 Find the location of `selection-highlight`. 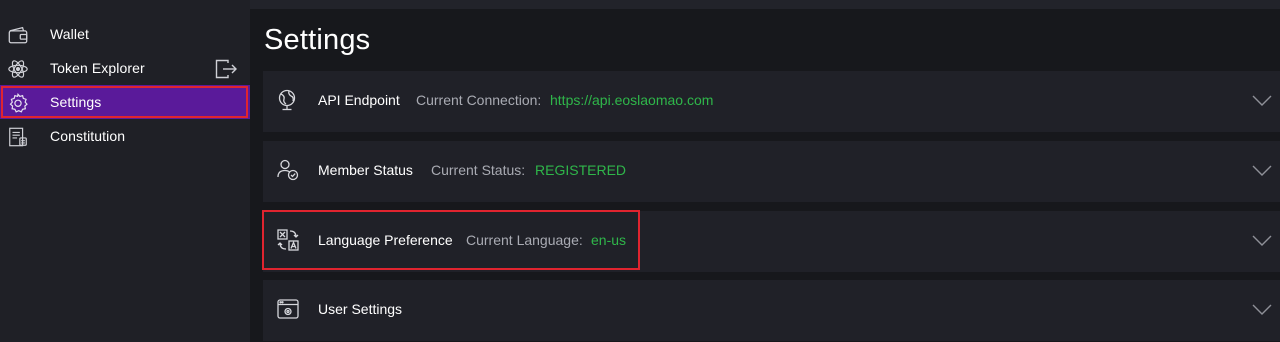

selection-highlight is located at coordinates (124, 102).